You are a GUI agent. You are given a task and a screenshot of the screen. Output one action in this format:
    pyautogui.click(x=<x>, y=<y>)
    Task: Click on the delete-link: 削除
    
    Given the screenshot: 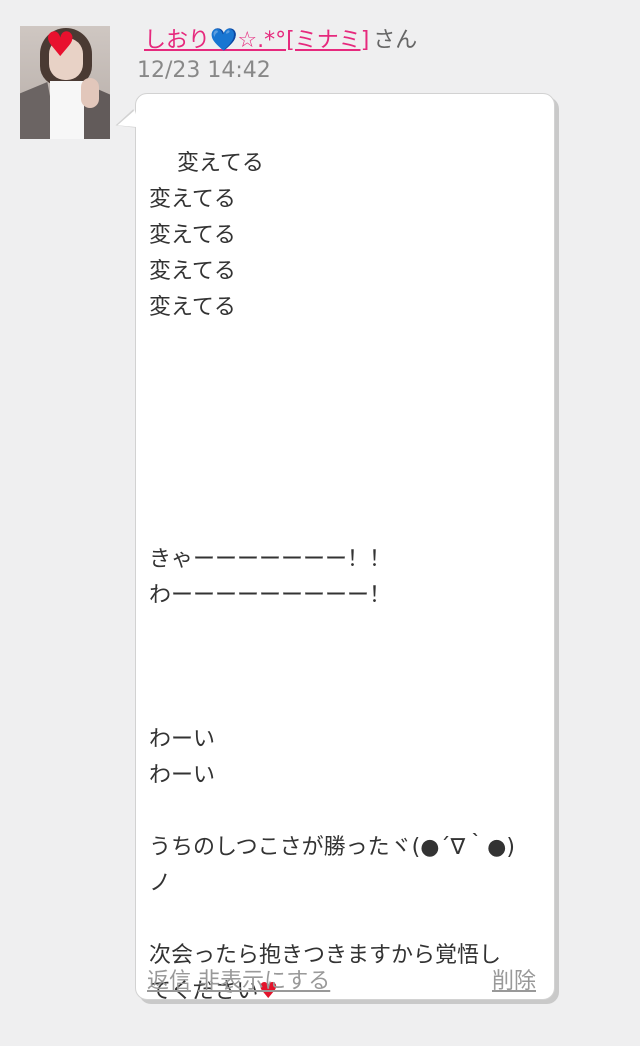 What is the action you would take?
    pyautogui.click(x=514, y=982)
    